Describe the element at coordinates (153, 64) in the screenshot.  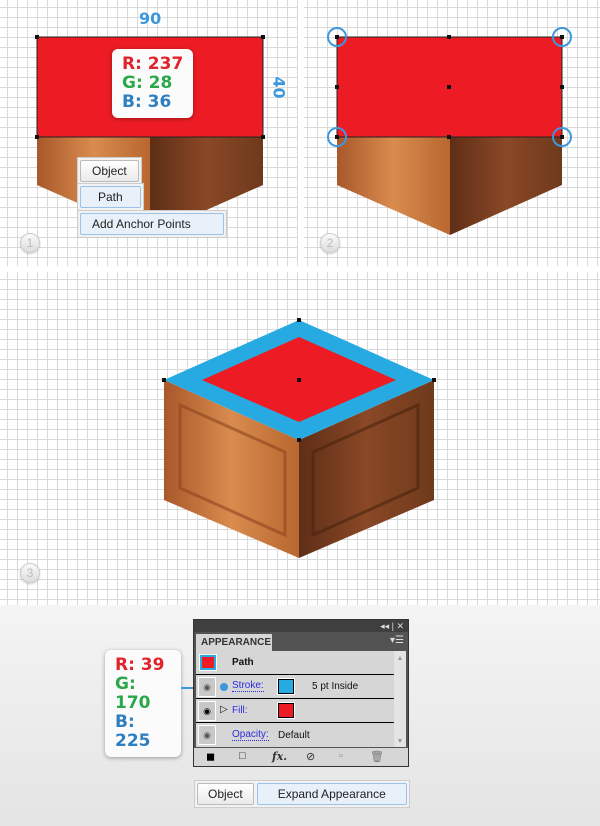
I see `red-value: R: 237` at that location.